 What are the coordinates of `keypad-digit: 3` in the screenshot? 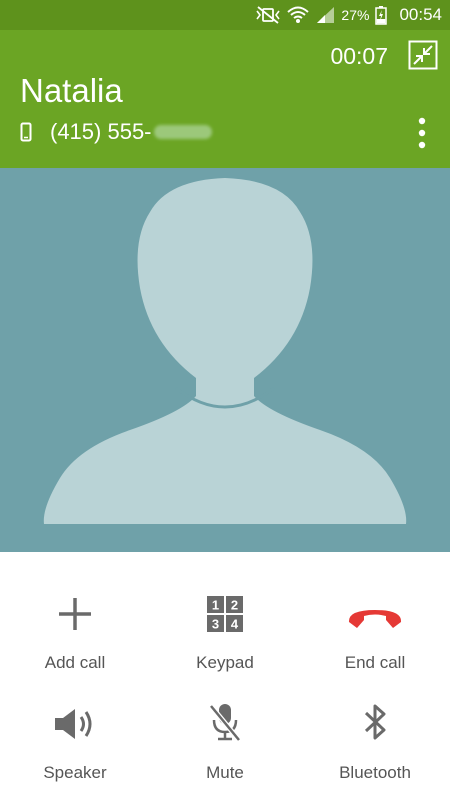 It's located at (215, 624).